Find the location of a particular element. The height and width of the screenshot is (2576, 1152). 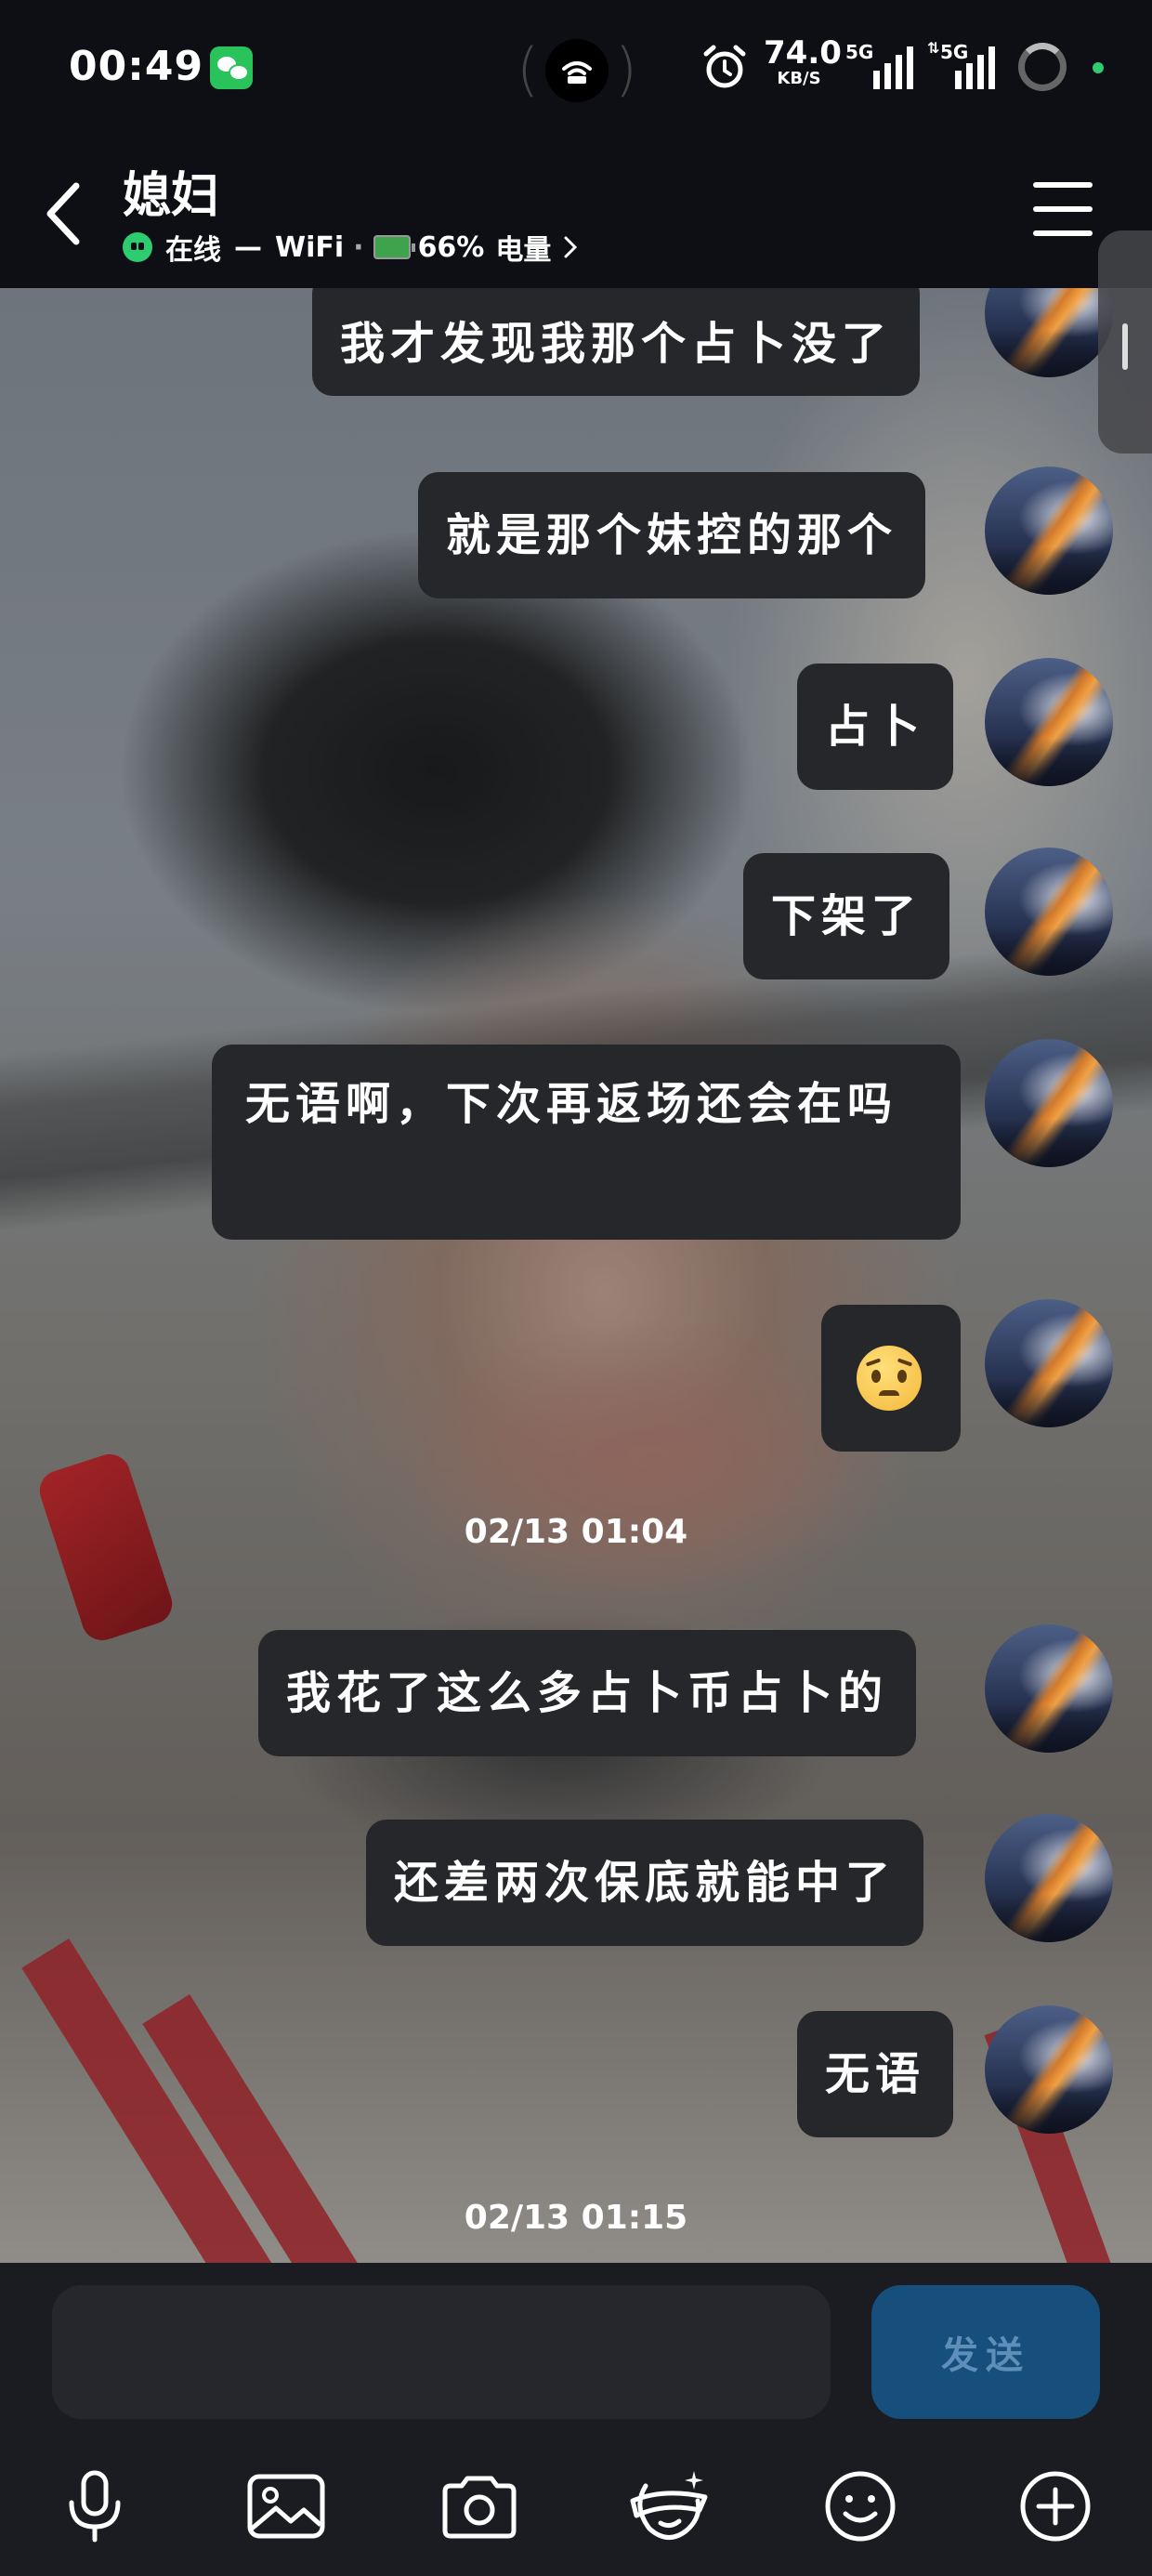

battery-percent: 66% is located at coordinates (451, 247).